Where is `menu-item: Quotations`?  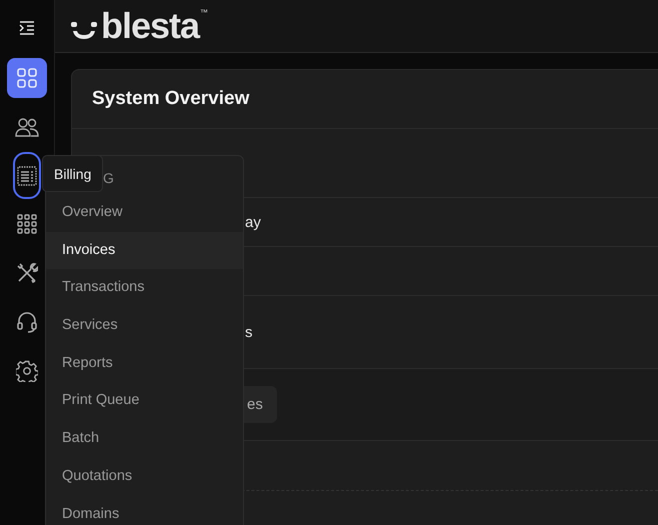
menu-item: Quotations is located at coordinates (144, 477).